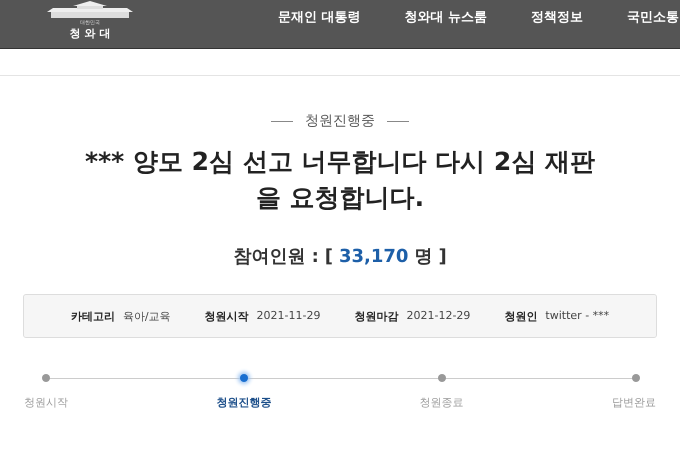 The height and width of the screenshot is (467, 680). Describe the element at coordinates (634, 402) in the screenshot. I see `step-label: 답변완료` at that location.